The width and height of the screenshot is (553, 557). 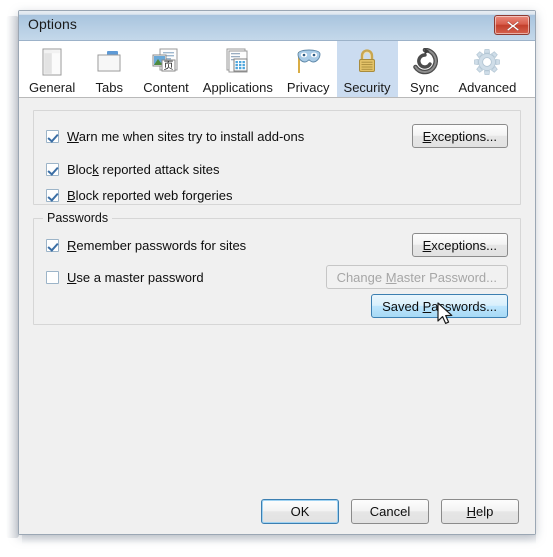 I want to click on tab-sync: Sync, so click(x=425, y=69).